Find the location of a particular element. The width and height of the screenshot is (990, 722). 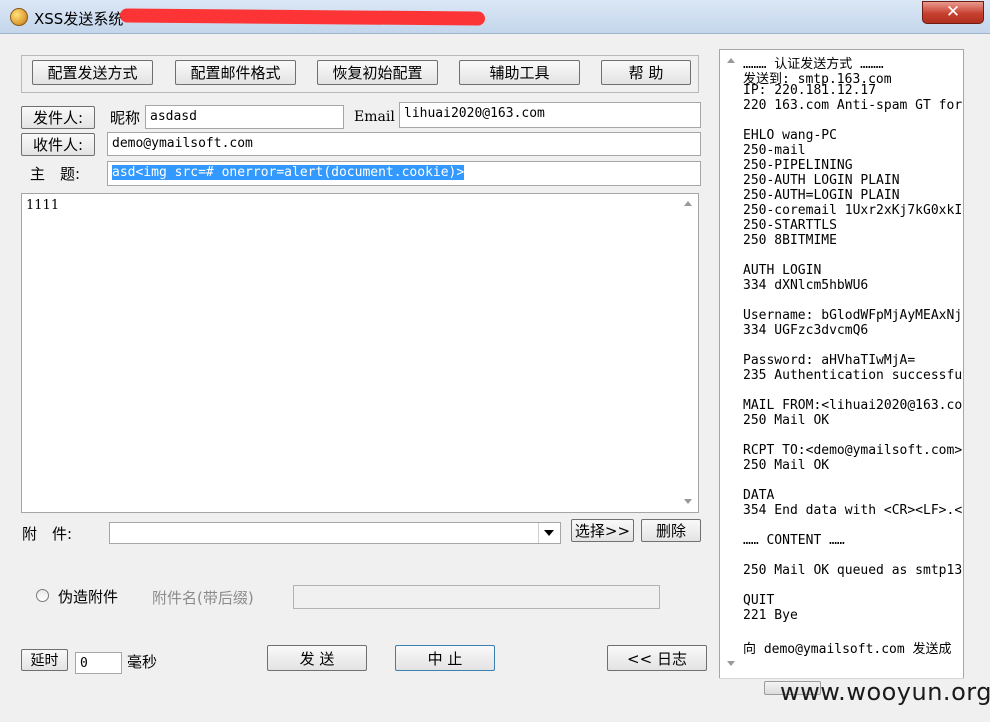

scroll-up-icon is located at coordinates (688, 203).